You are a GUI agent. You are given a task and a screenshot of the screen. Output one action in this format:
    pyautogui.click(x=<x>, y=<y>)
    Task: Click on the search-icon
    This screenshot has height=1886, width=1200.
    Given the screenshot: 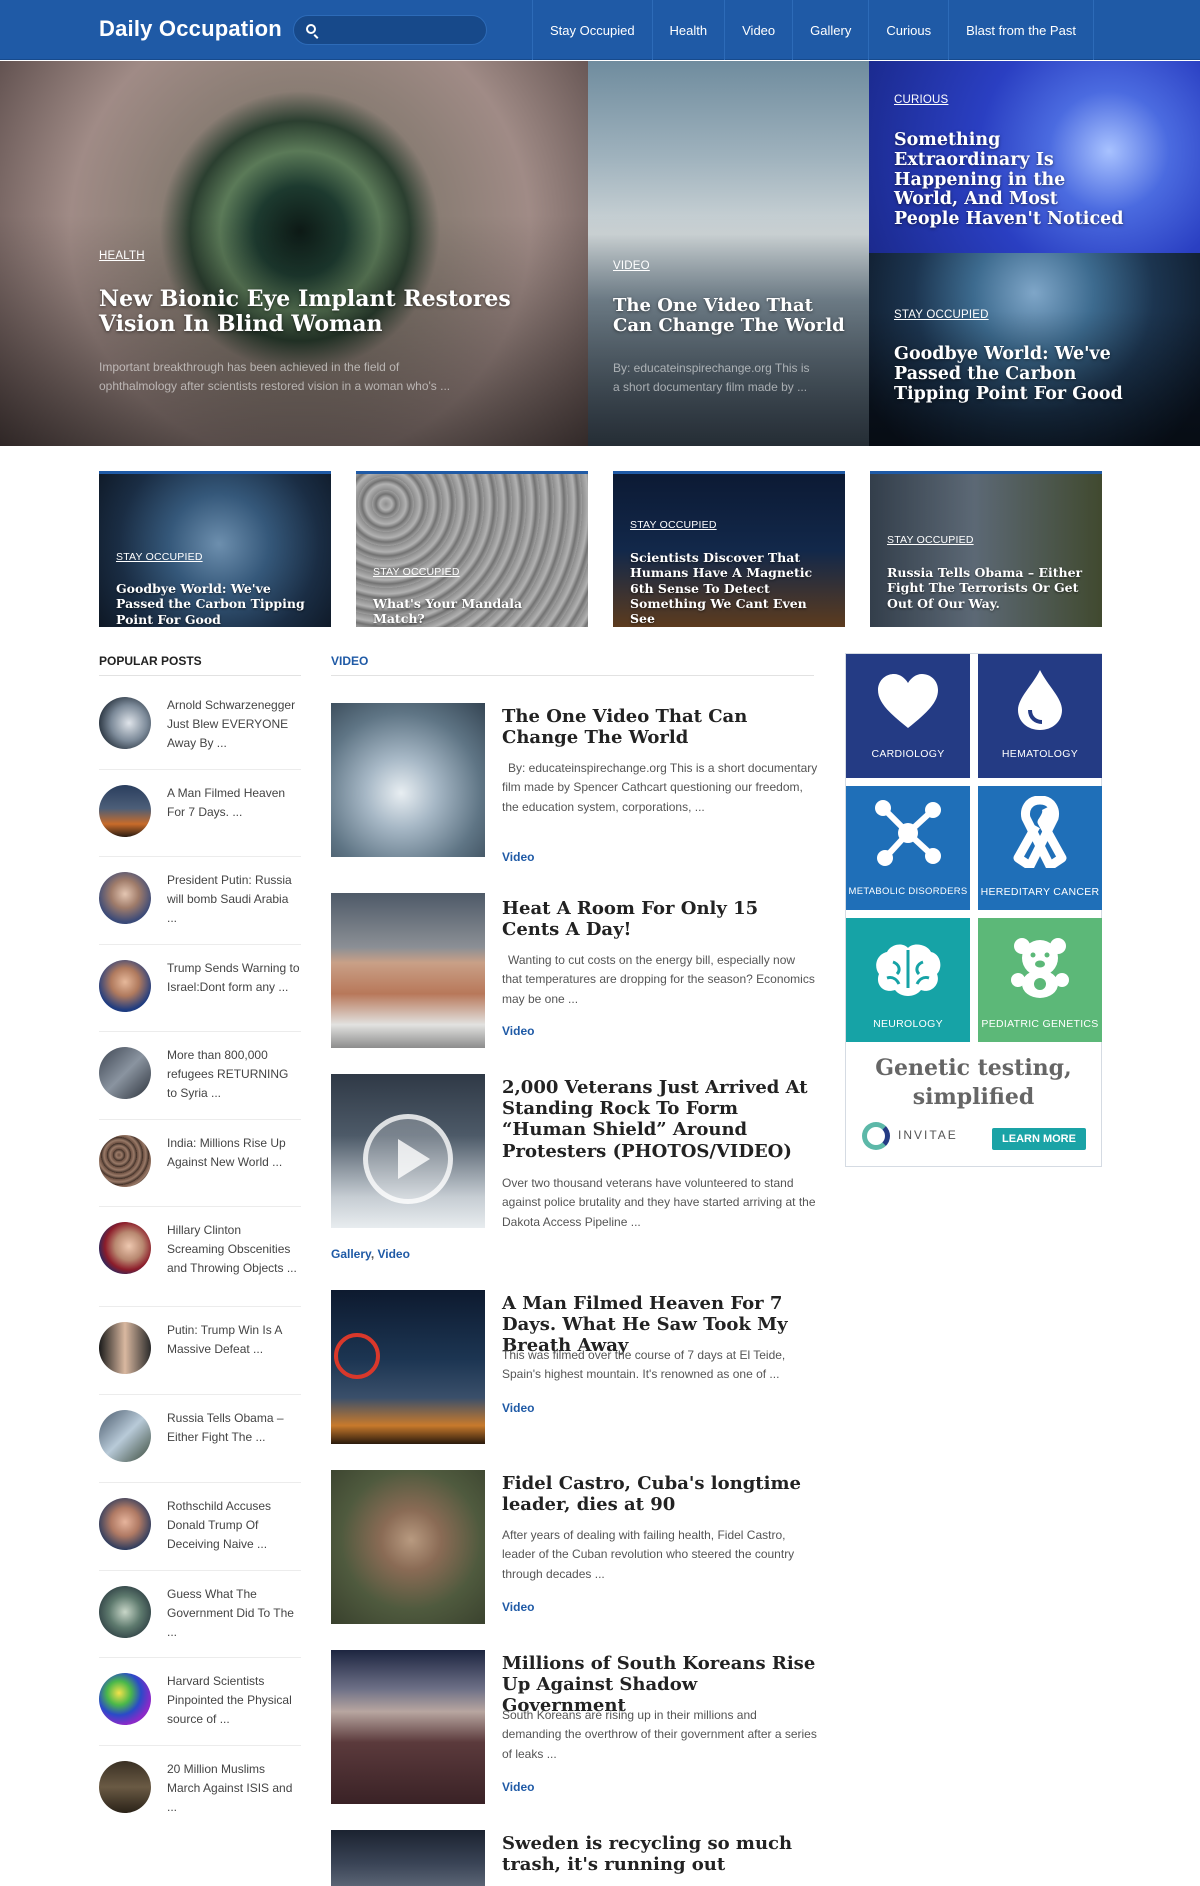 What is the action you would take?
    pyautogui.click(x=311, y=29)
    